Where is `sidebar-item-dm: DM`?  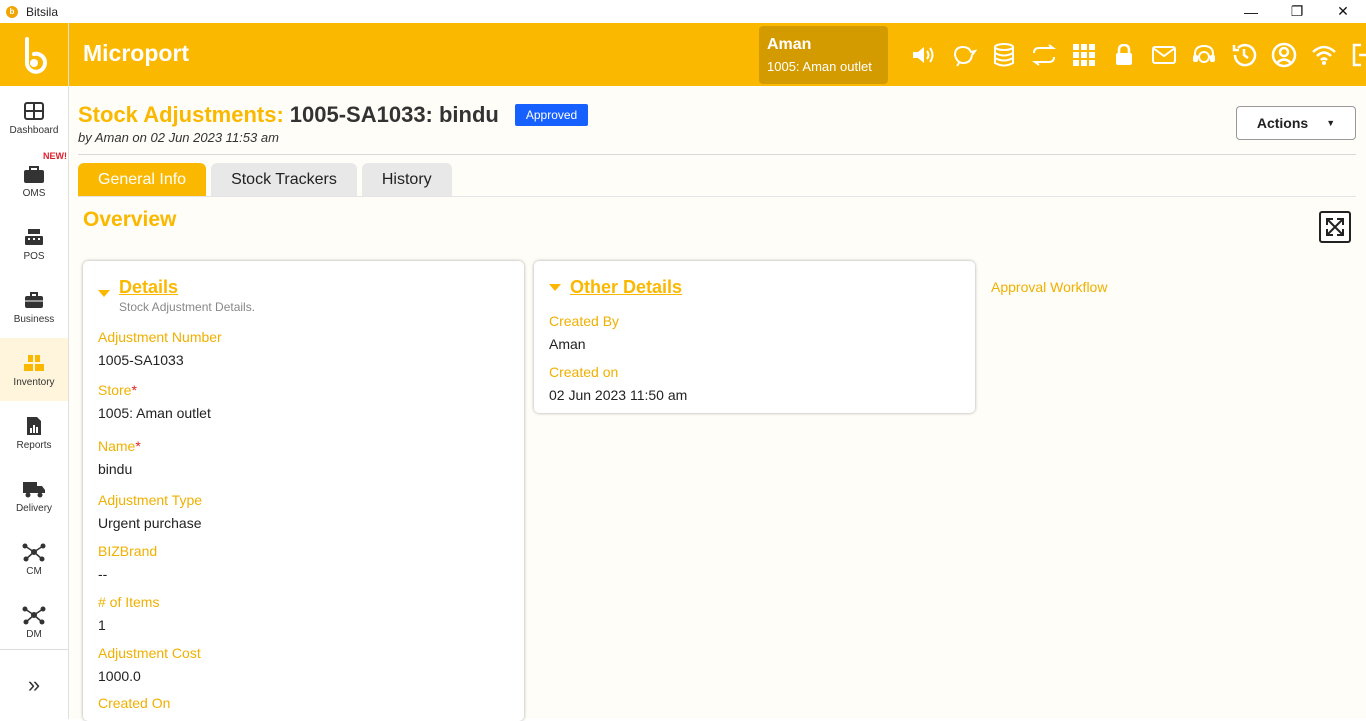
sidebar-item-dm: DM is located at coordinates (34, 621).